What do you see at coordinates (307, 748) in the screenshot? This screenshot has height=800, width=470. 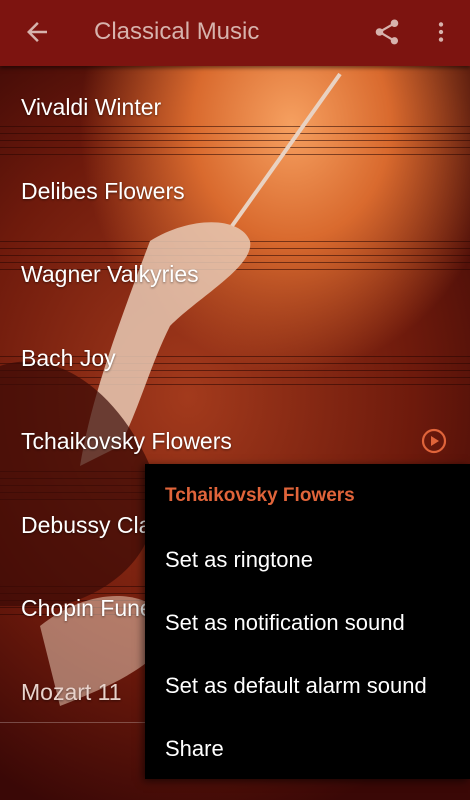 I see `menu-item-share: Share` at bounding box center [307, 748].